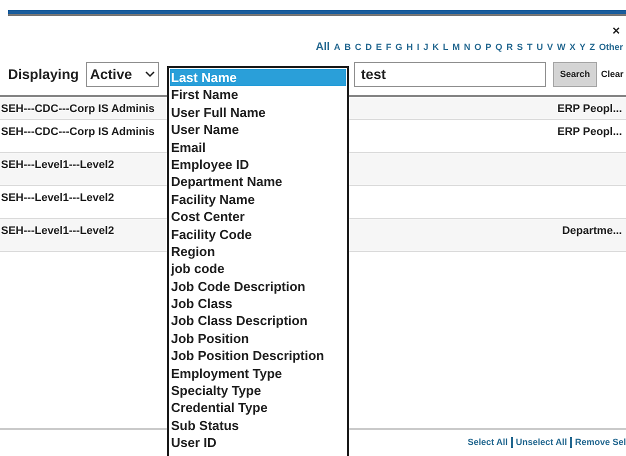 The image size is (626, 456). Describe the element at coordinates (582, 47) in the screenshot. I see `alphabet-link: Y` at that location.